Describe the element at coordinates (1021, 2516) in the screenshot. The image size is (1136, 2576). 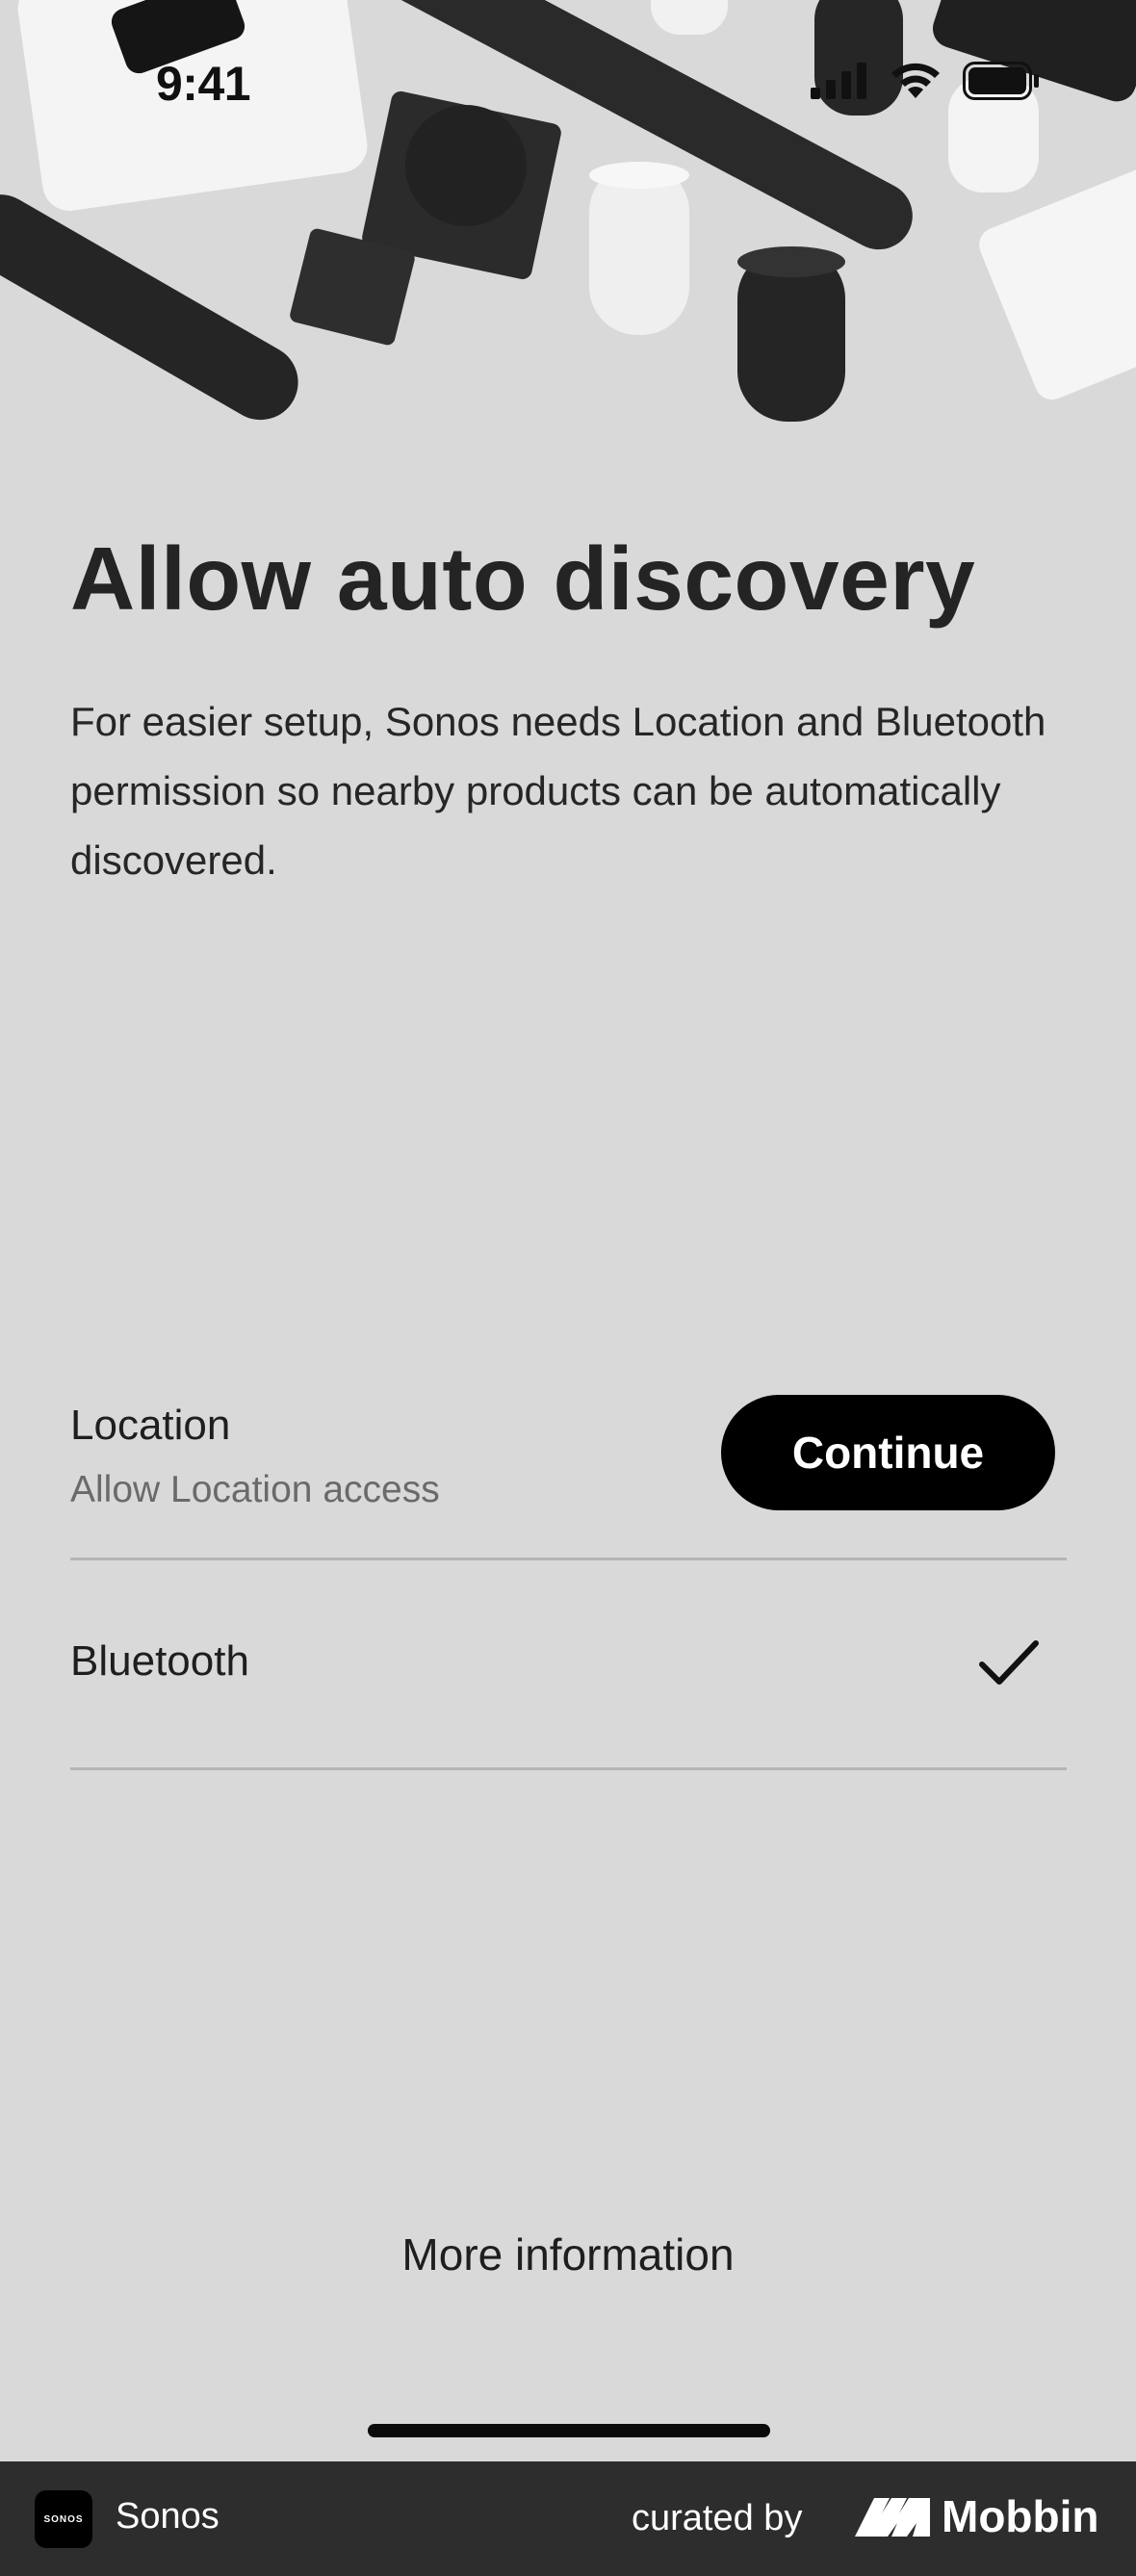
I see `mobbin-brand: Mobbin` at that location.